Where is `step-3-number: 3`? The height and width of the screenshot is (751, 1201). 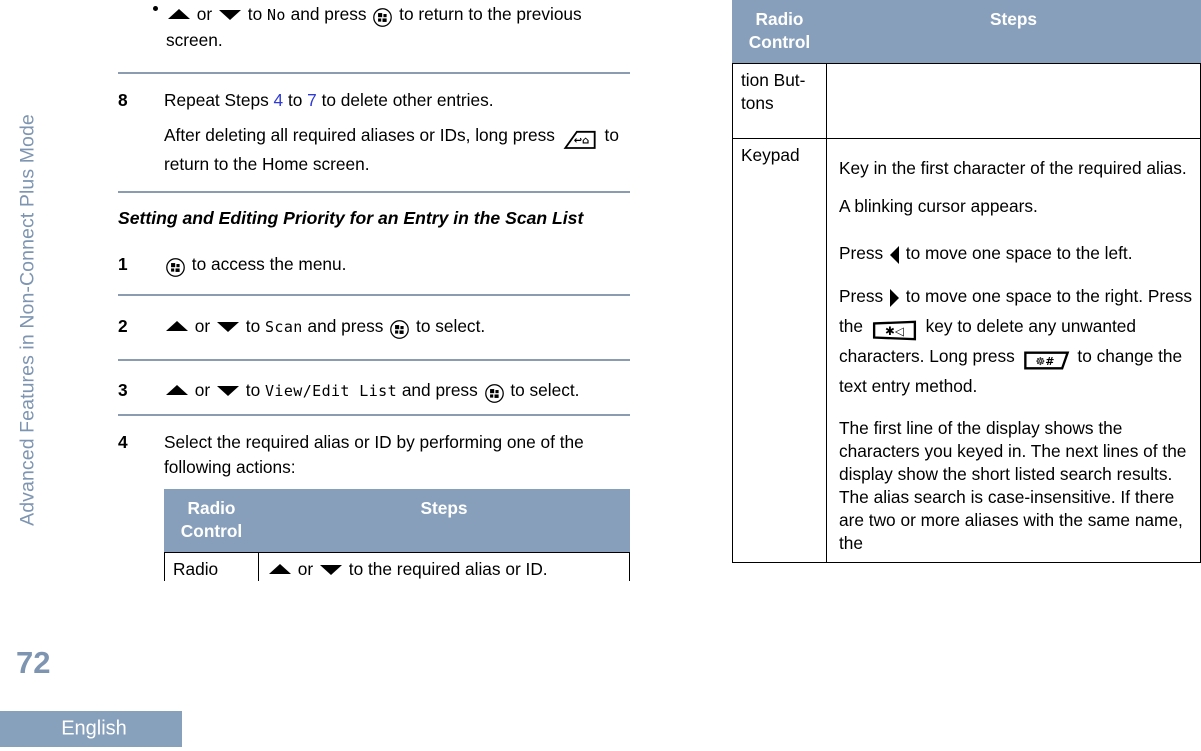 step-3-number: 3 is located at coordinates (123, 390).